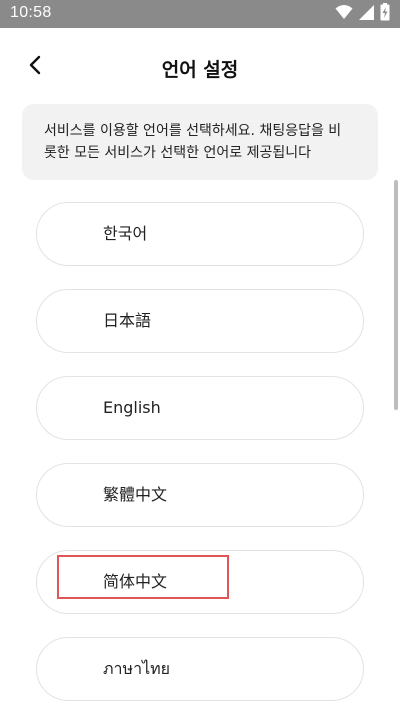 Image resolution: width=400 pixels, height=712 pixels. Describe the element at coordinates (177, 153) in the screenshot. I see `info-text-line-2: 롯한 모든 서비스가 선택한 언어로 제공됩니다` at that location.